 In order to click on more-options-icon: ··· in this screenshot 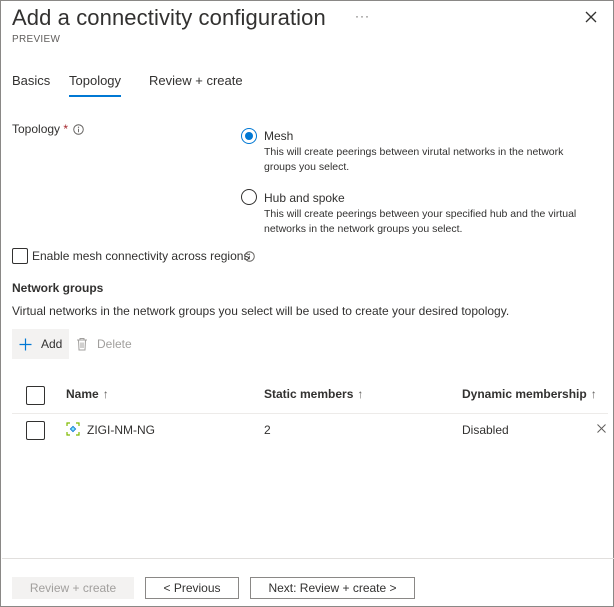, I will do `click(362, 16)`.